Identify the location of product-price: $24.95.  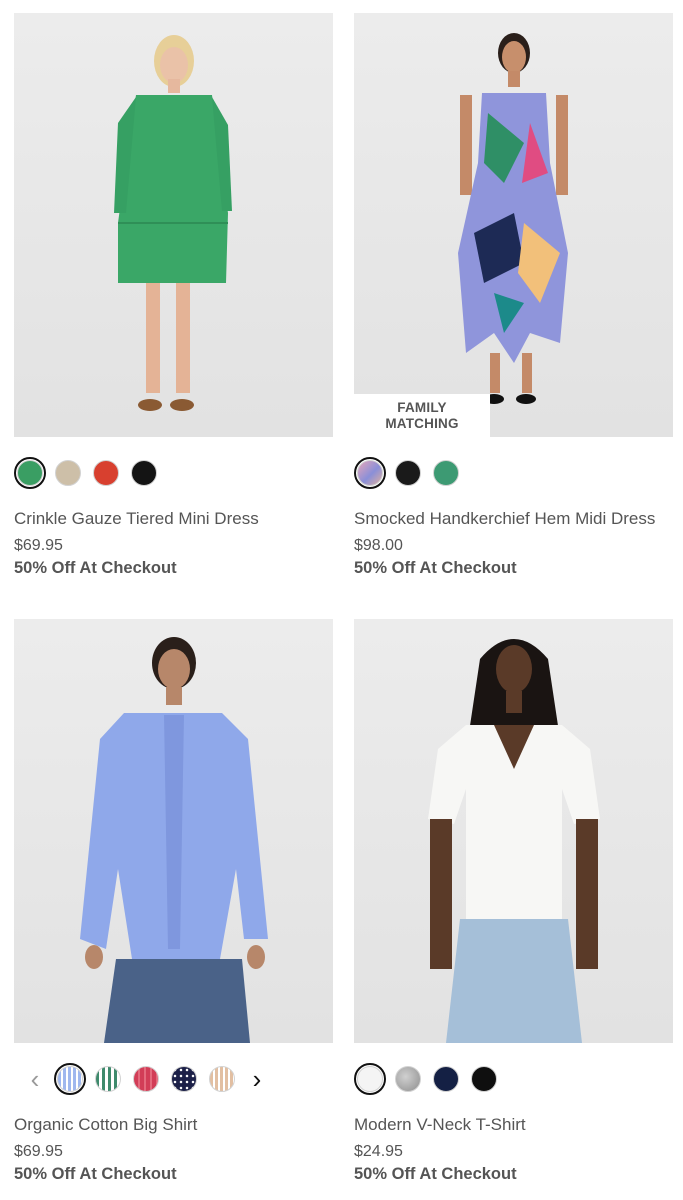
(378, 1151).